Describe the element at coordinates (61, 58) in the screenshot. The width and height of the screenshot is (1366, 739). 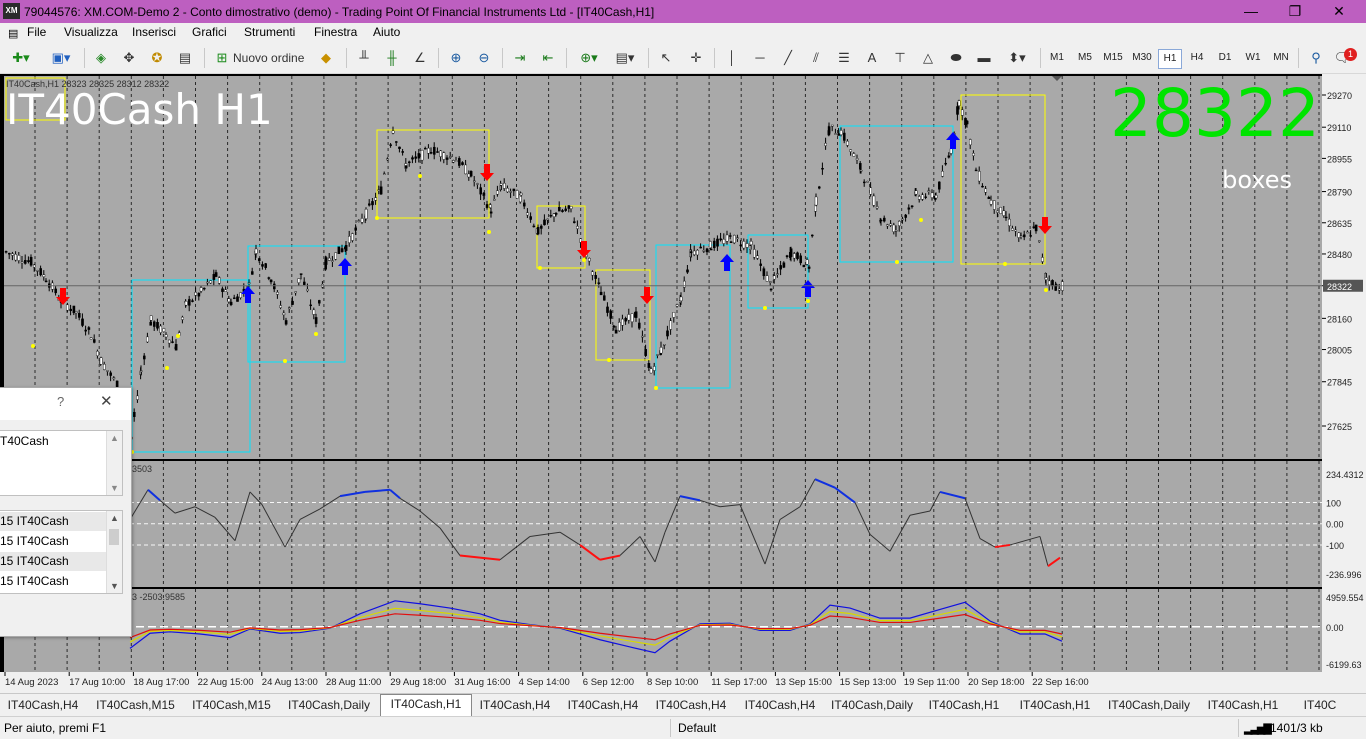
I see `profiles-icon: ▣▾` at that location.